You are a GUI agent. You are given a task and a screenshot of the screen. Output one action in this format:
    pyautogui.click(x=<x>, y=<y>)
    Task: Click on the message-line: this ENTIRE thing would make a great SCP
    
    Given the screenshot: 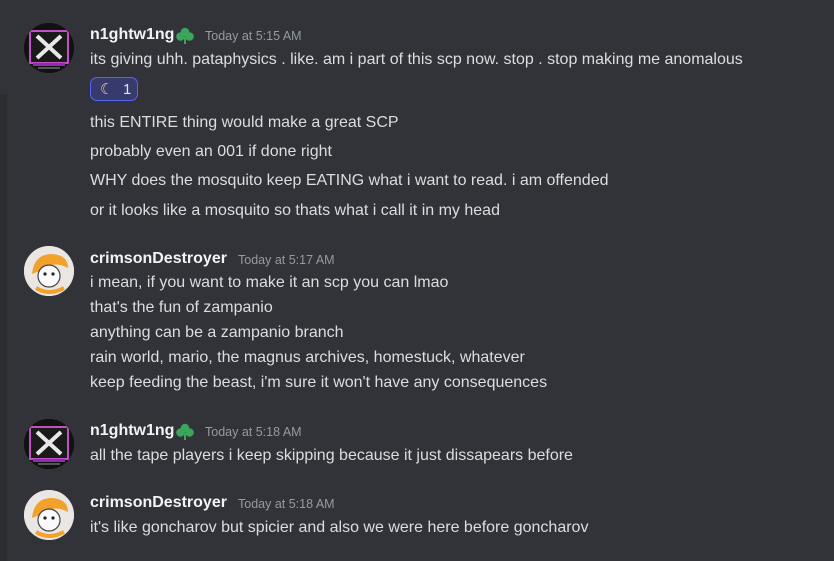 What is the action you would take?
    pyautogui.click(x=244, y=122)
    